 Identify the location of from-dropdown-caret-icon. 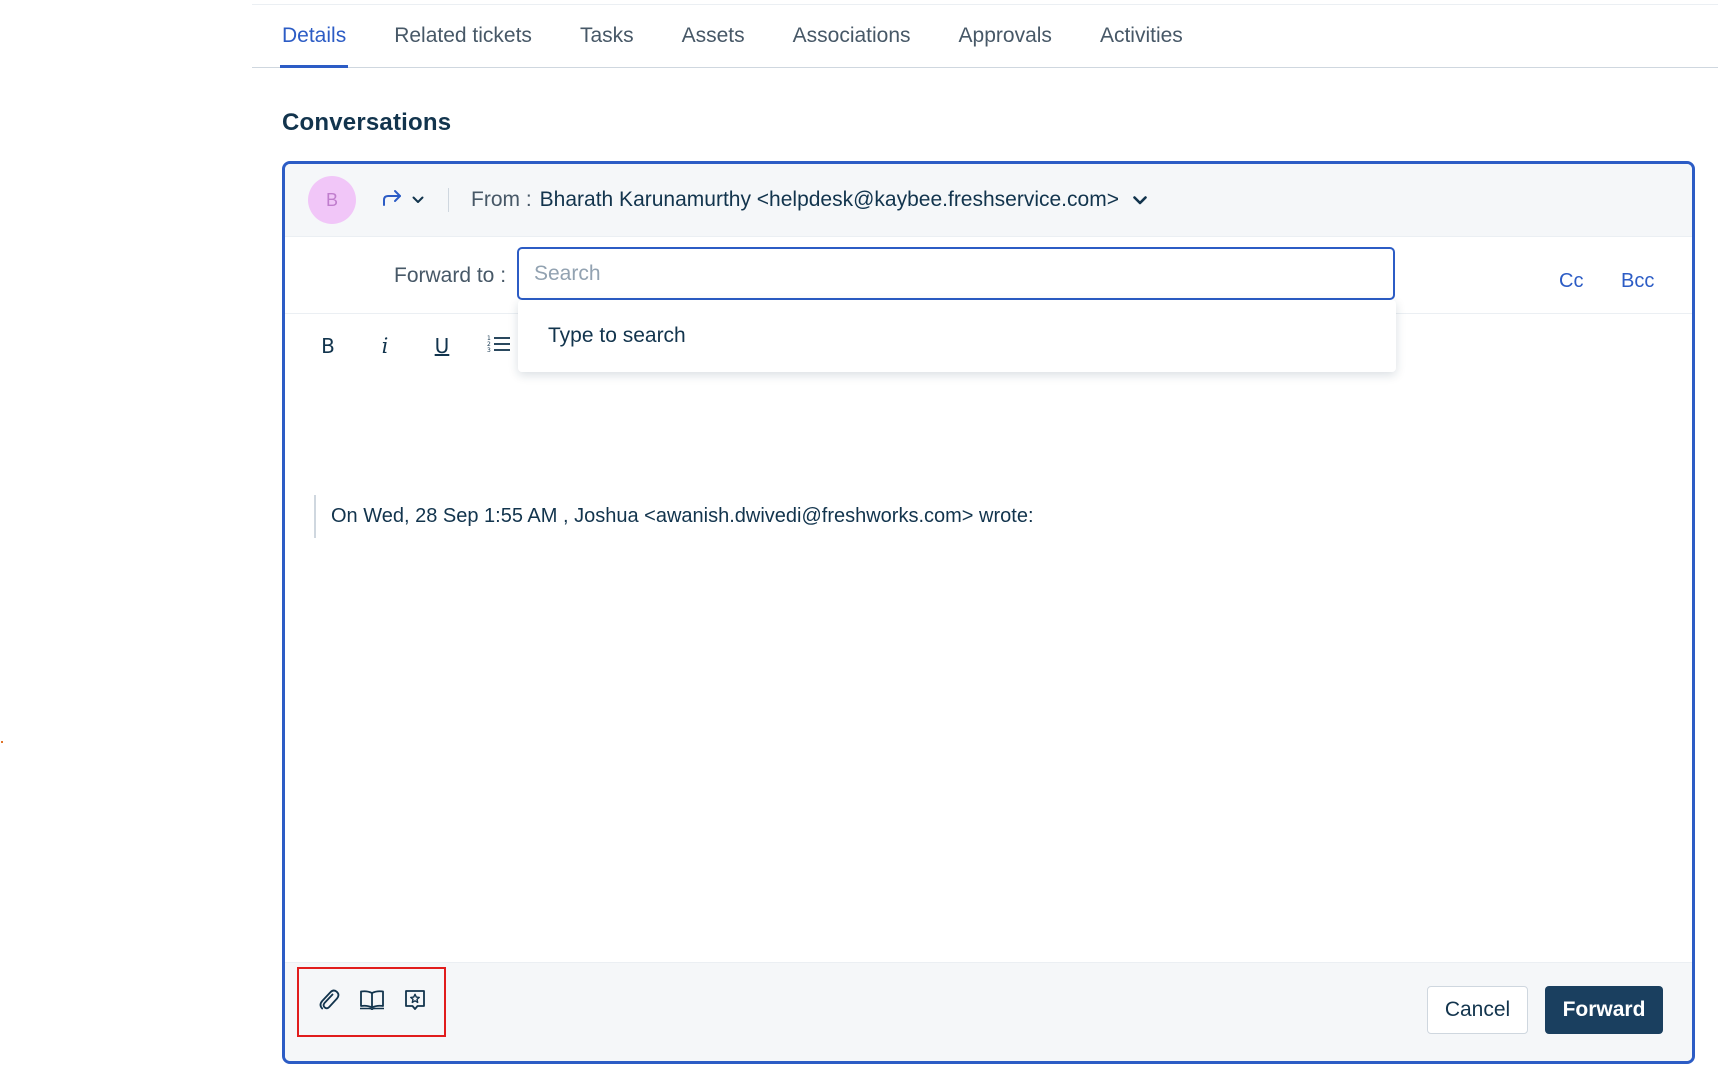
(1140, 200).